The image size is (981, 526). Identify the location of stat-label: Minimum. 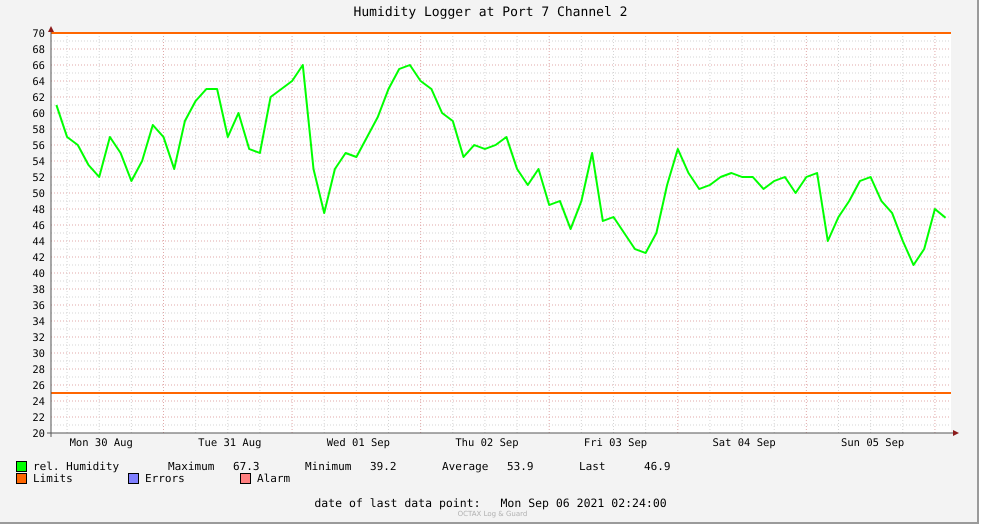
(328, 466).